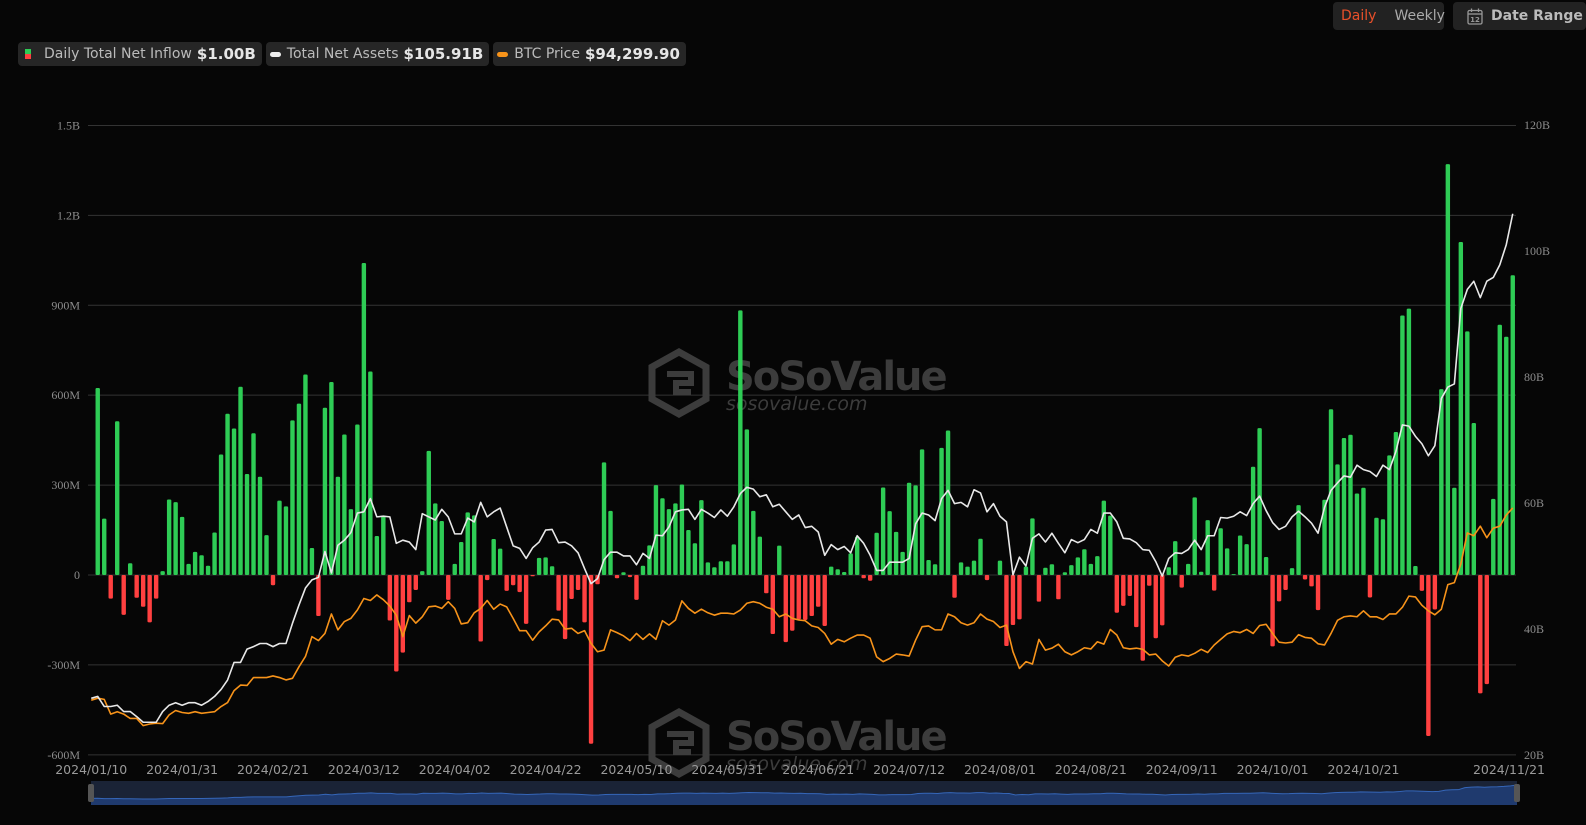 The height and width of the screenshot is (825, 1586). What do you see at coordinates (1517, 793) in the screenshot?
I see `slider-handle-right` at bounding box center [1517, 793].